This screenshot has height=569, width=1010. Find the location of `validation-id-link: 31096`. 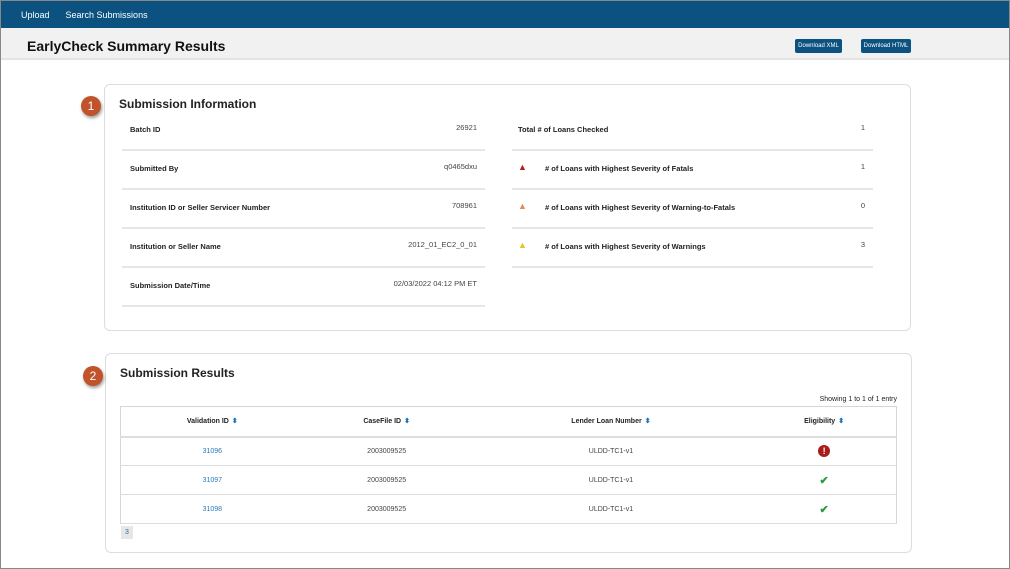

validation-id-link: 31096 is located at coordinates (212, 451).